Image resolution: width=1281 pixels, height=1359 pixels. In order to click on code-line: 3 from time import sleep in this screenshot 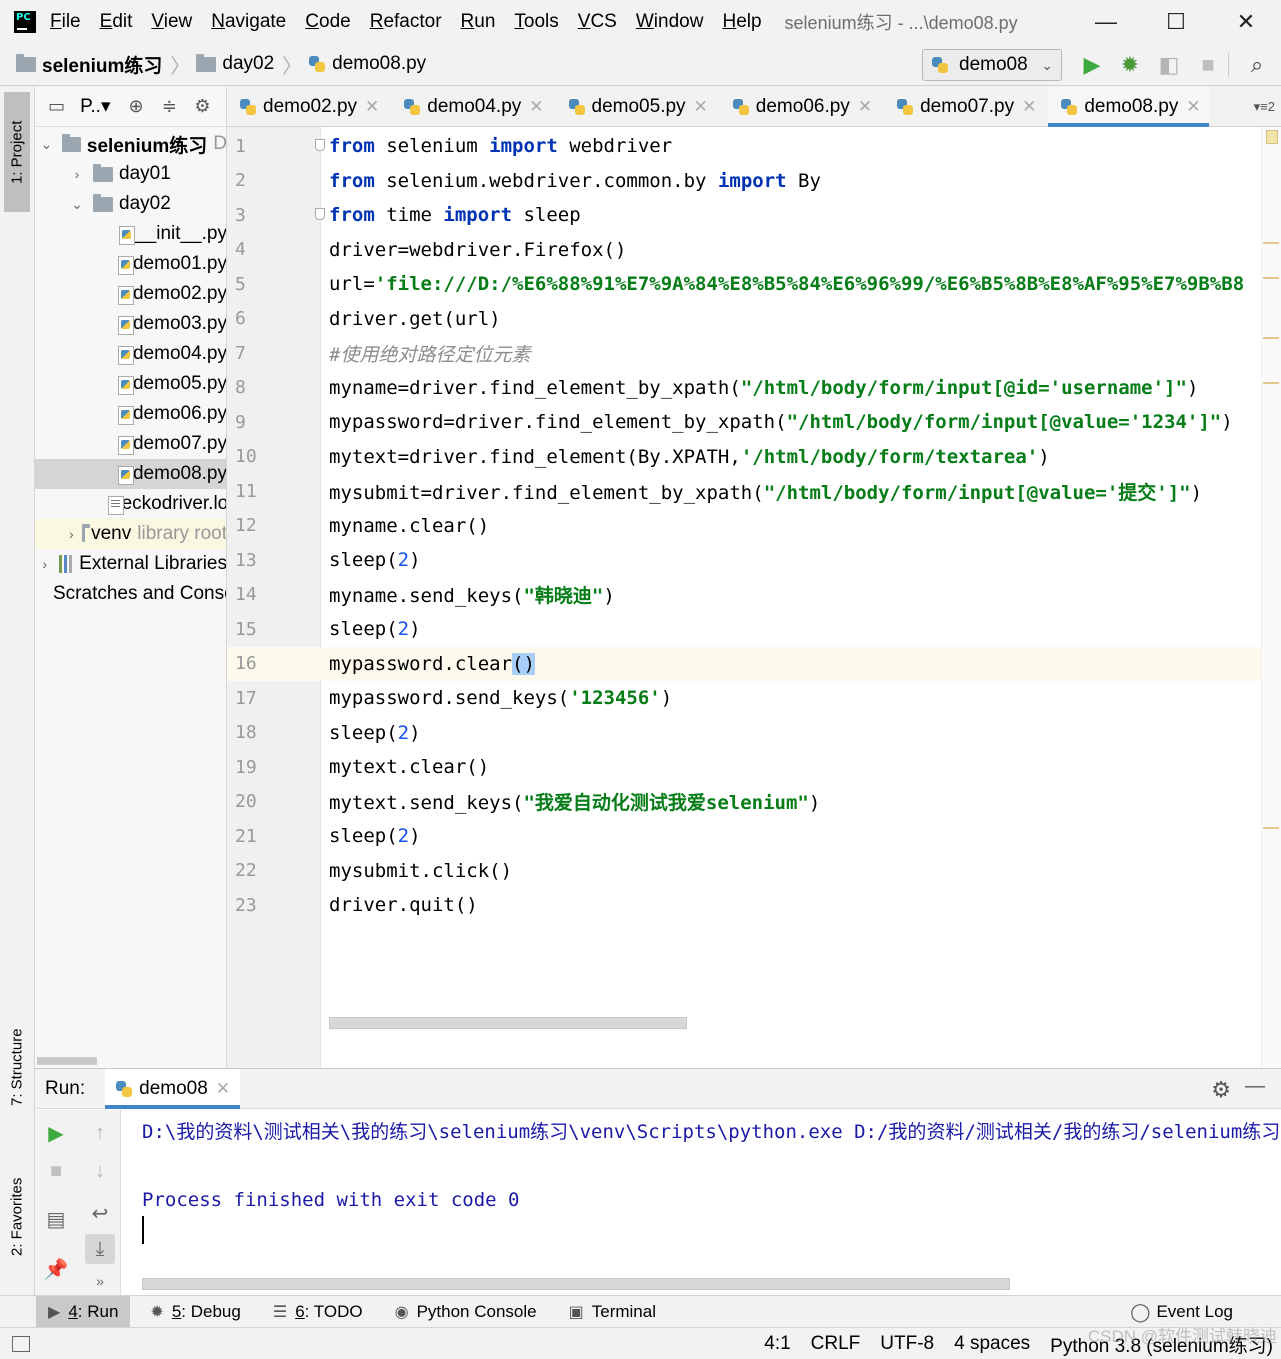, I will do `click(754, 215)`.